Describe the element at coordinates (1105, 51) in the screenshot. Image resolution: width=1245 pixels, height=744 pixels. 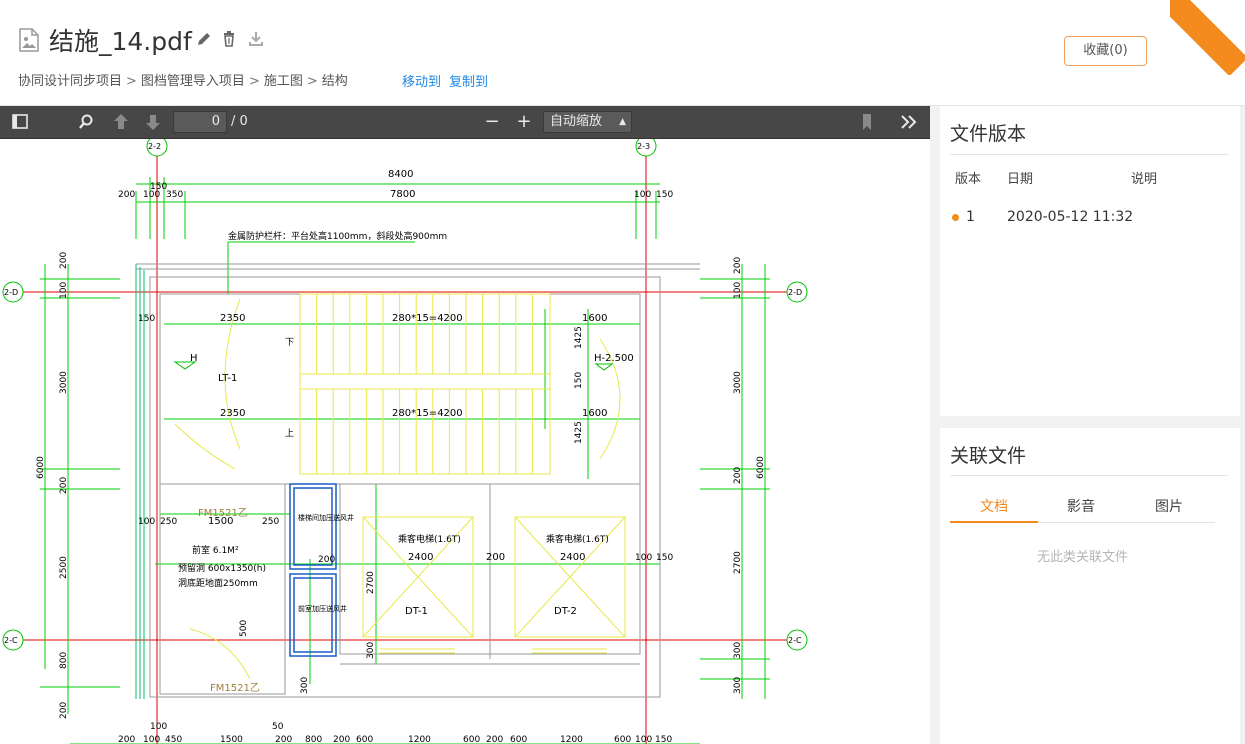
I see `collect-button: 收藏(0)` at that location.